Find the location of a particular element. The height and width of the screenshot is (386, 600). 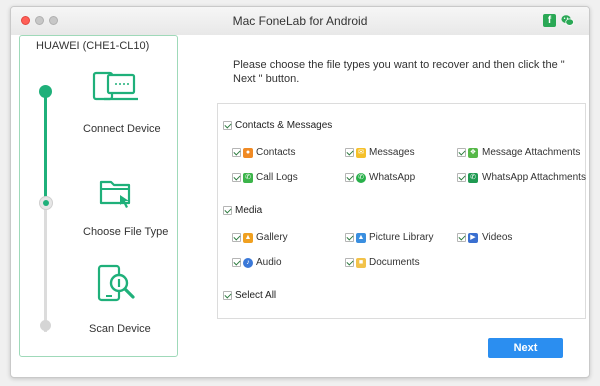

item-label-documents: Documents is located at coordinates (394, 262).